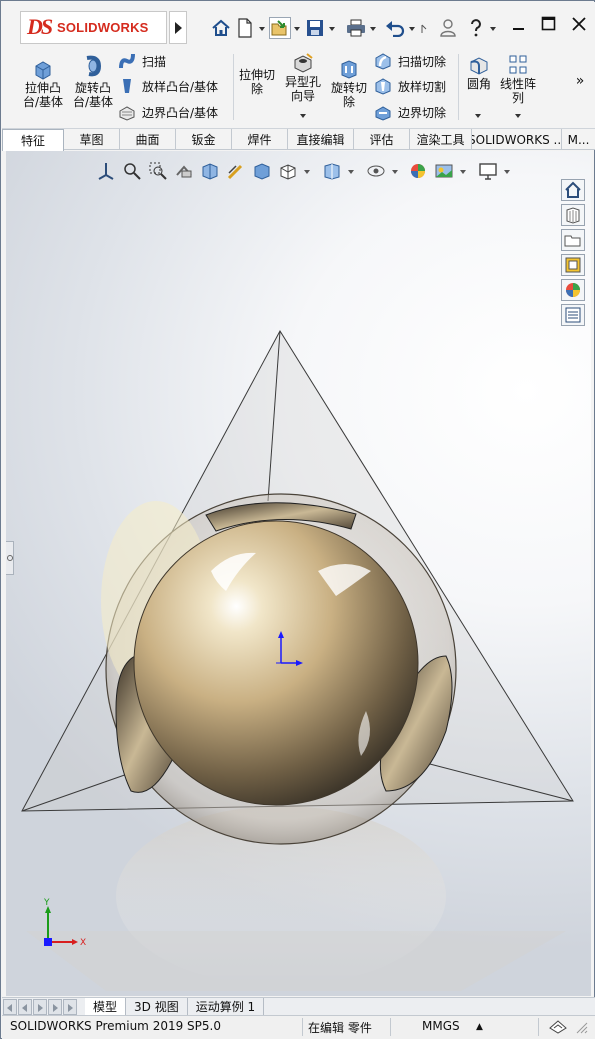 The image size is (595, 1039). Describe the element at coordinates (349, 83) in the screenshot. I see `revolved-cut-button: 旋转切 除` at that location.